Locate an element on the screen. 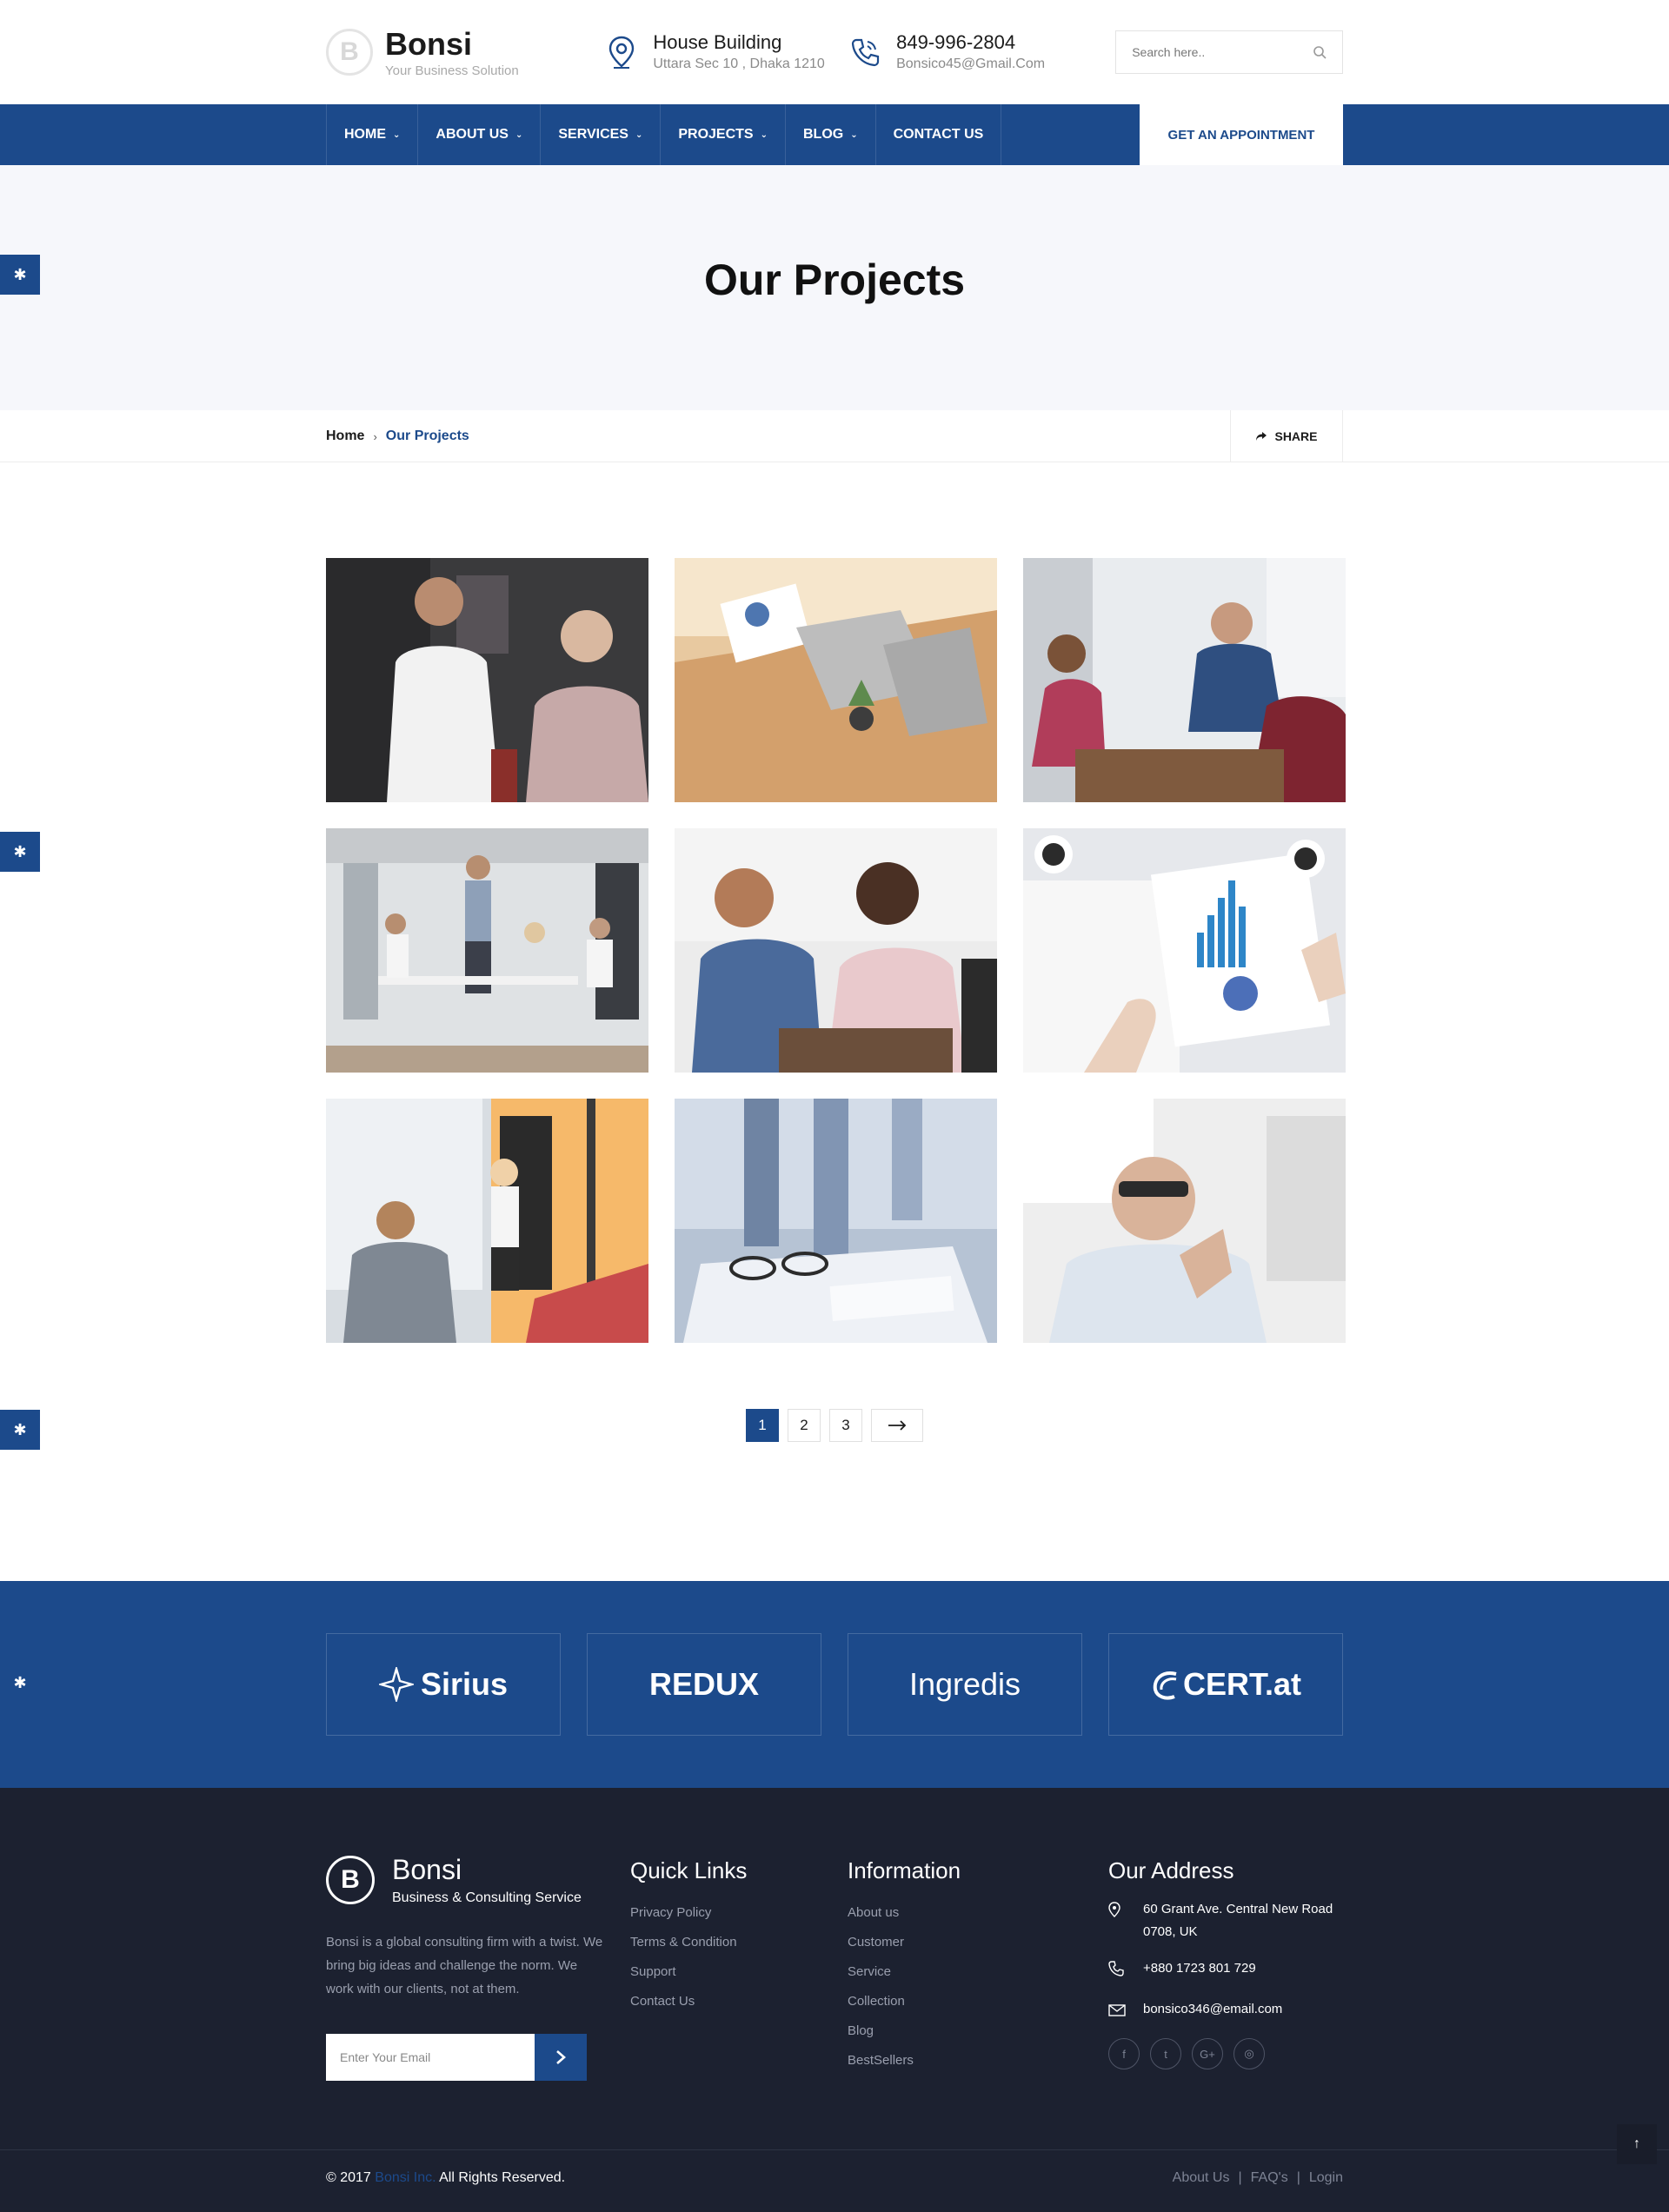 The image size is (1669, 2212). sirius-star-icon is located at coordinates (396, 1684).